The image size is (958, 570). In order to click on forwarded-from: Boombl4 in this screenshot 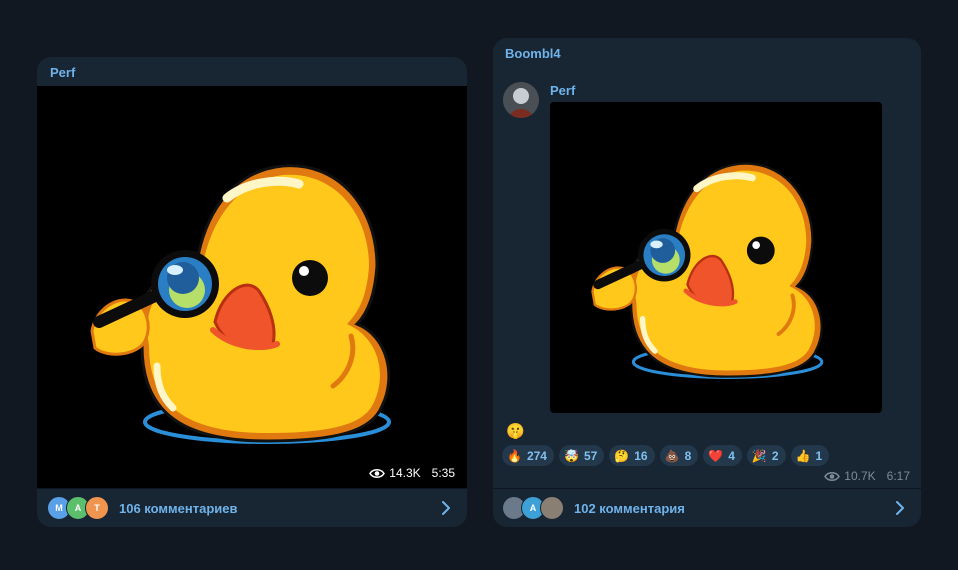, I will do `click(533, 53)`.